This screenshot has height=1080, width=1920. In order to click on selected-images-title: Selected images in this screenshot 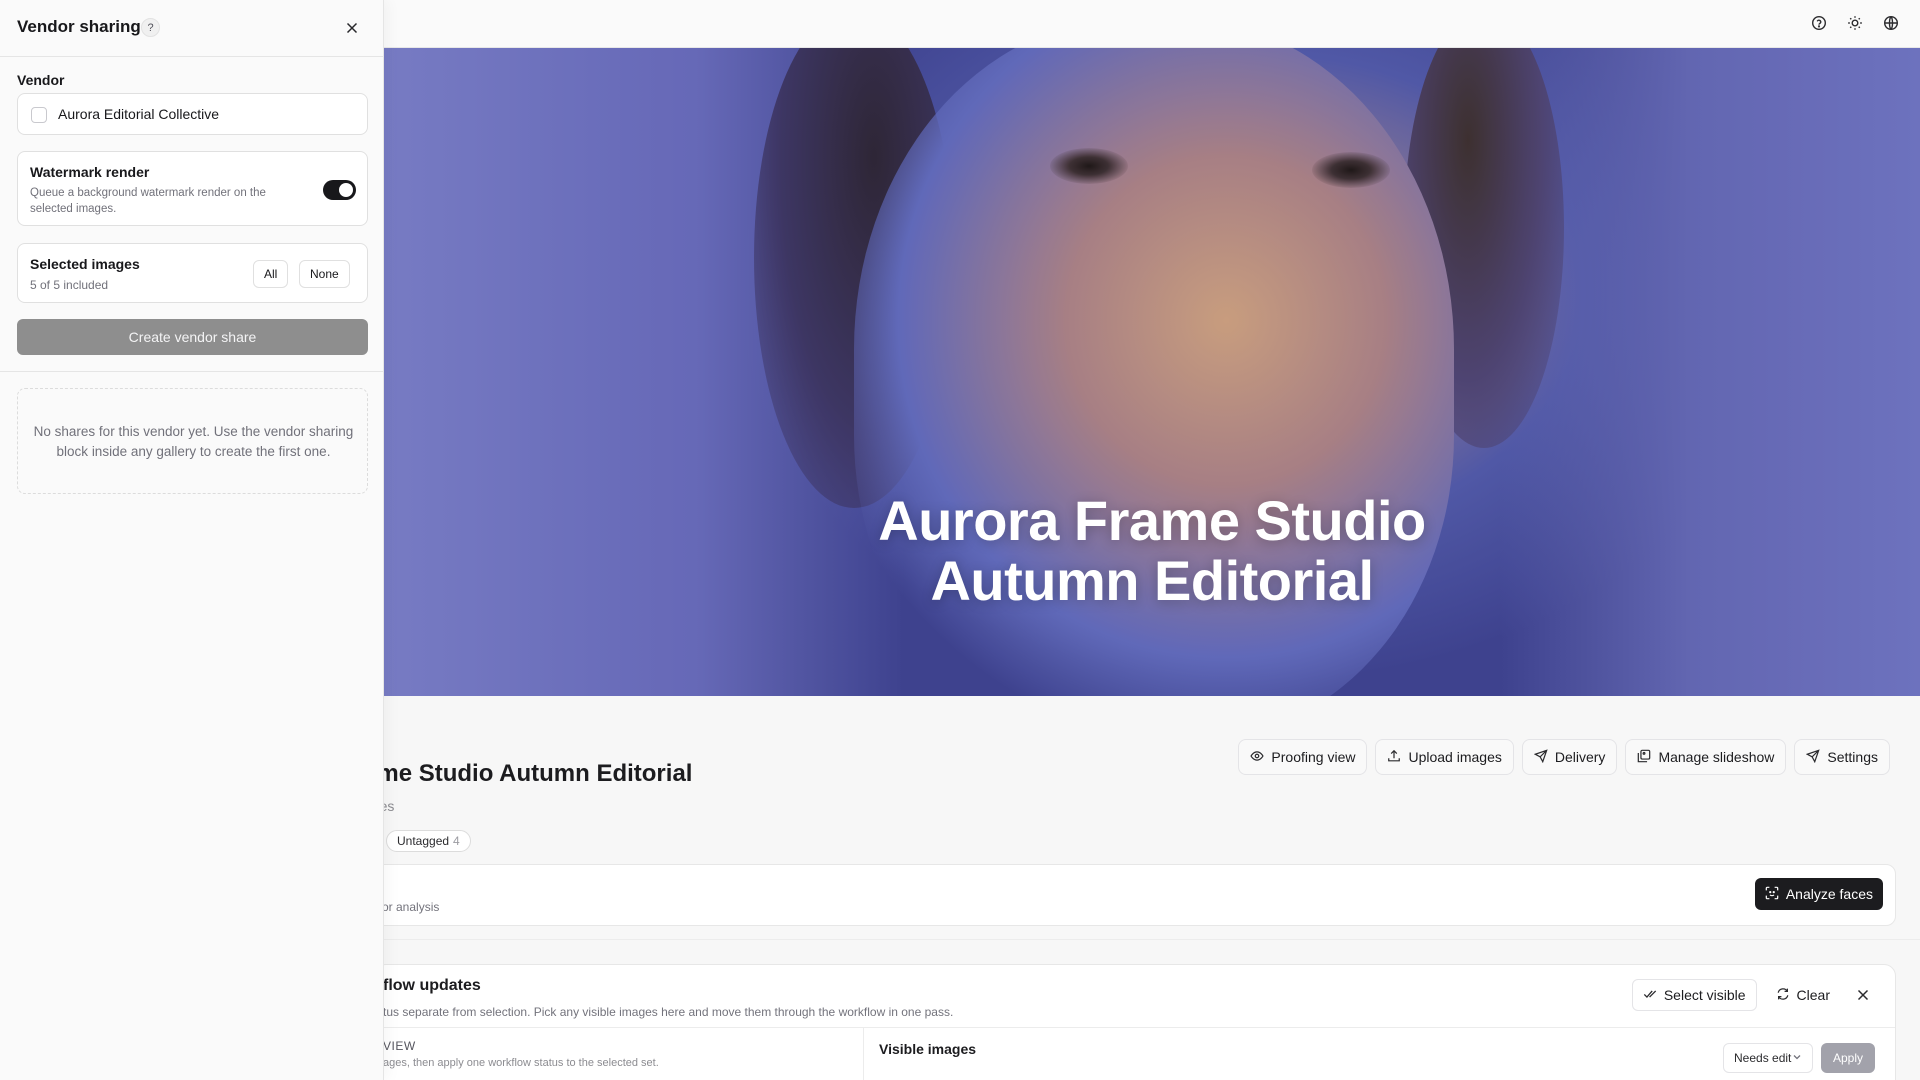, I will do `click(85, 264)`.